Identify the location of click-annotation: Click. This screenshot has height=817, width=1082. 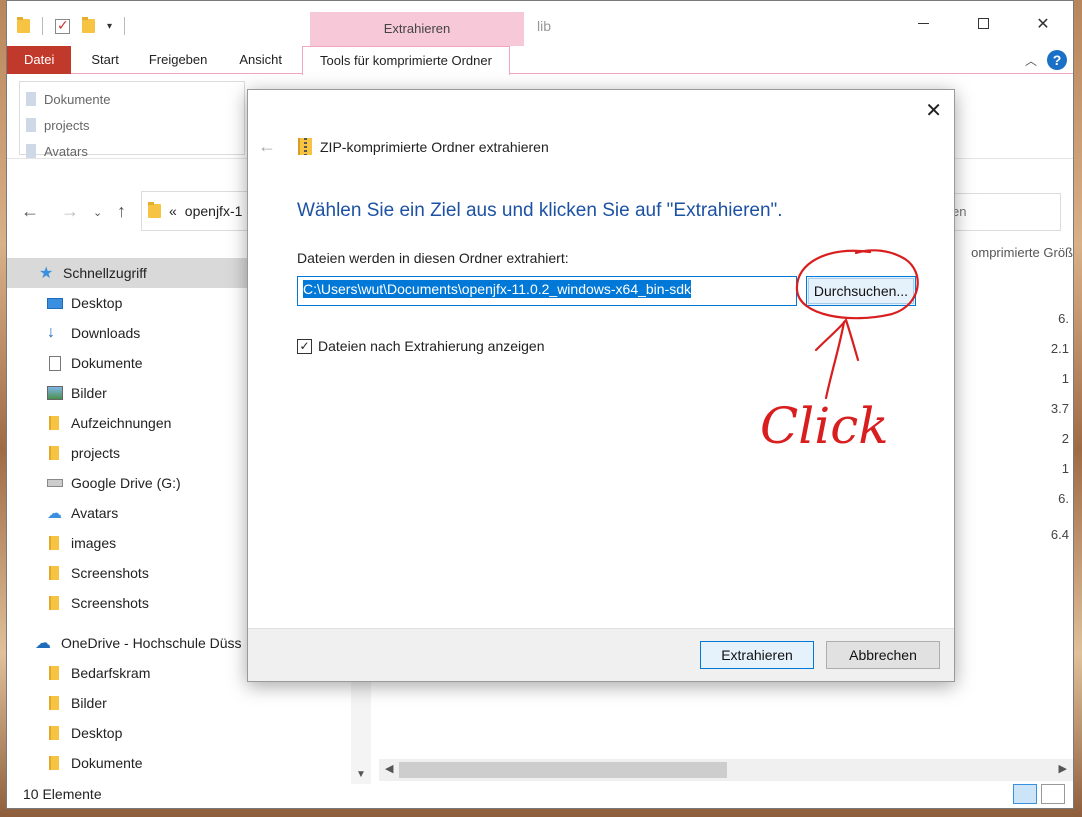
(839, 352).